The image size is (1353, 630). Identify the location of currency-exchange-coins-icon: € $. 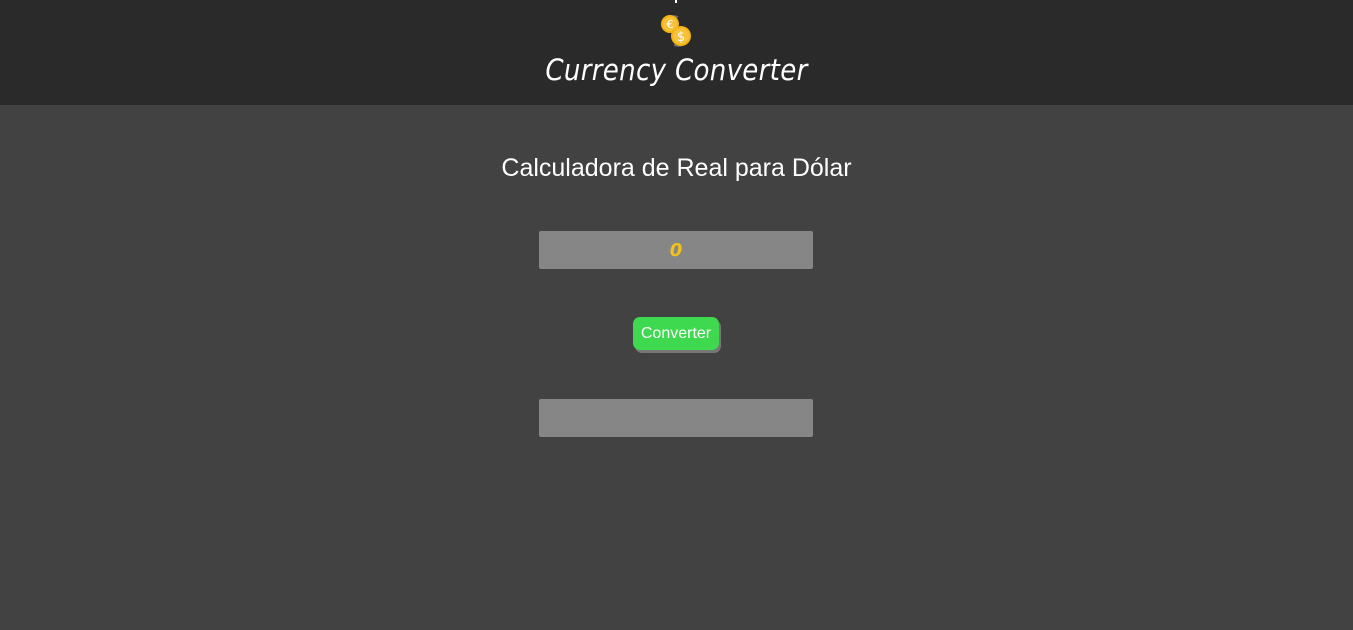
(676, 31).